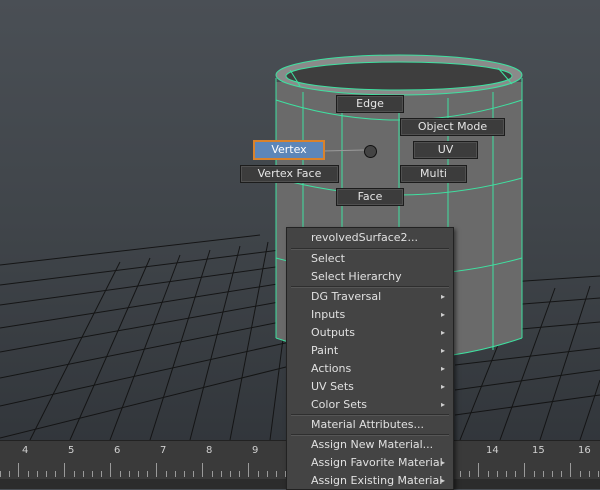 This screenshot has width=600, height=490. I want to click on ruler-tick-label: 4, so click(25, 450).